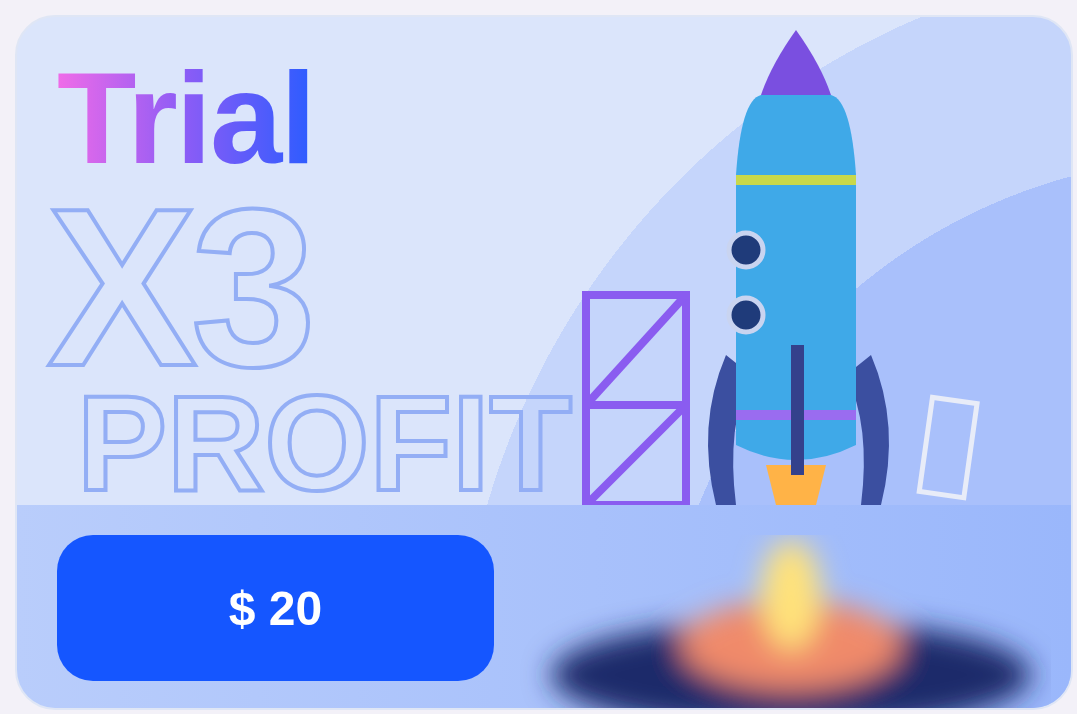 The image size is (1077, 714). I want to click on multiplier-text: X3, so click(179, 287).